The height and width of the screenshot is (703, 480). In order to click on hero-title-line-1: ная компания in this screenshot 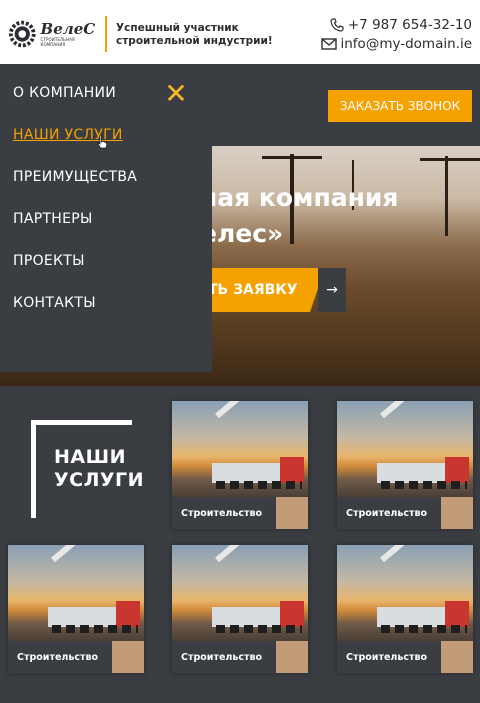, I will do `click(299, 197)`.